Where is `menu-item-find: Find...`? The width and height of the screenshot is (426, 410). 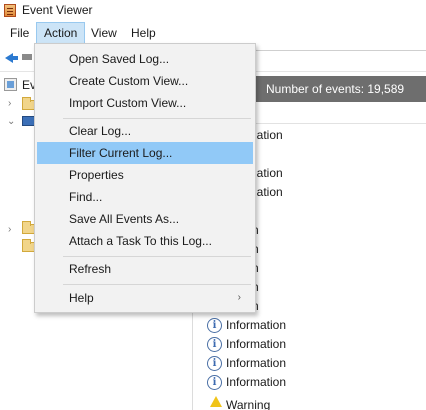
menu-item-find: Find... is located at coordinates (145, 197).